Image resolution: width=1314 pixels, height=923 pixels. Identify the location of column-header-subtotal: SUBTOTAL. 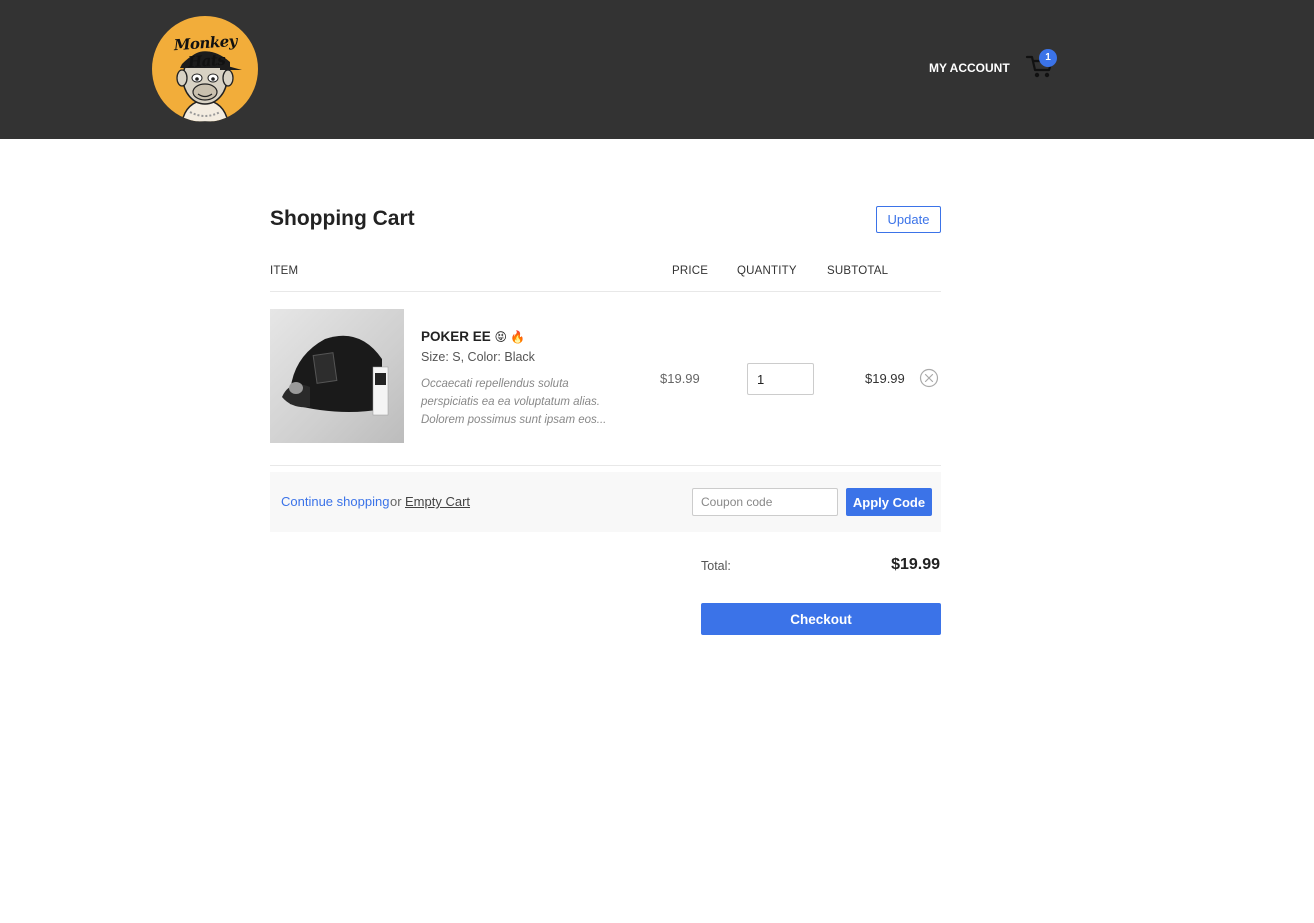
(858, 271).